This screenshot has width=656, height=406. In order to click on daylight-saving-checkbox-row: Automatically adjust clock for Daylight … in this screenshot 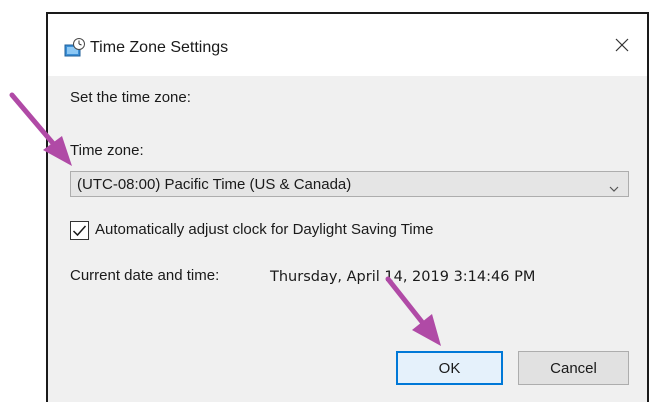, I will do `click(251, 230)`.